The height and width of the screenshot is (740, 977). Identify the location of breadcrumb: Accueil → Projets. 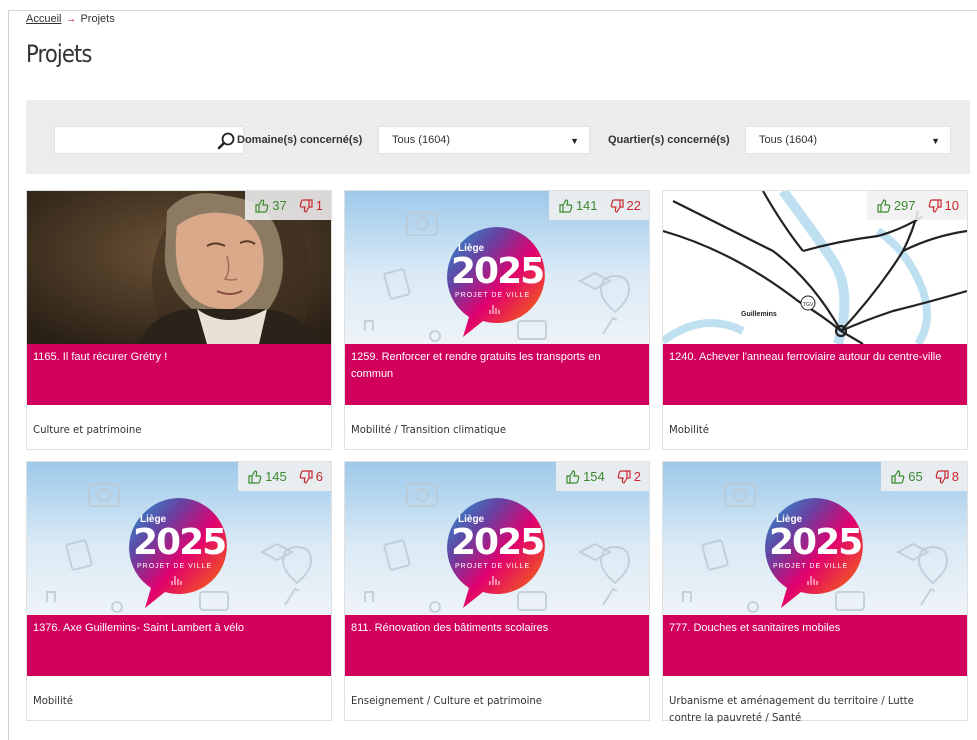
(70, 19).